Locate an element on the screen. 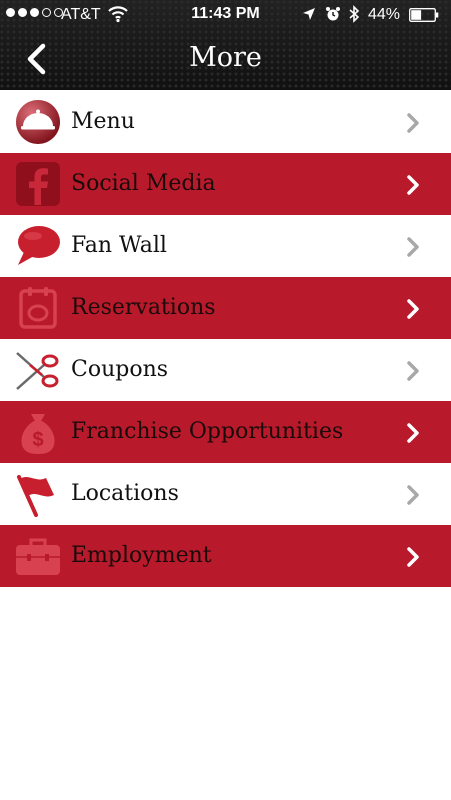  list-item-label: Franchise Opportunities is located at coordinates (207, 431).